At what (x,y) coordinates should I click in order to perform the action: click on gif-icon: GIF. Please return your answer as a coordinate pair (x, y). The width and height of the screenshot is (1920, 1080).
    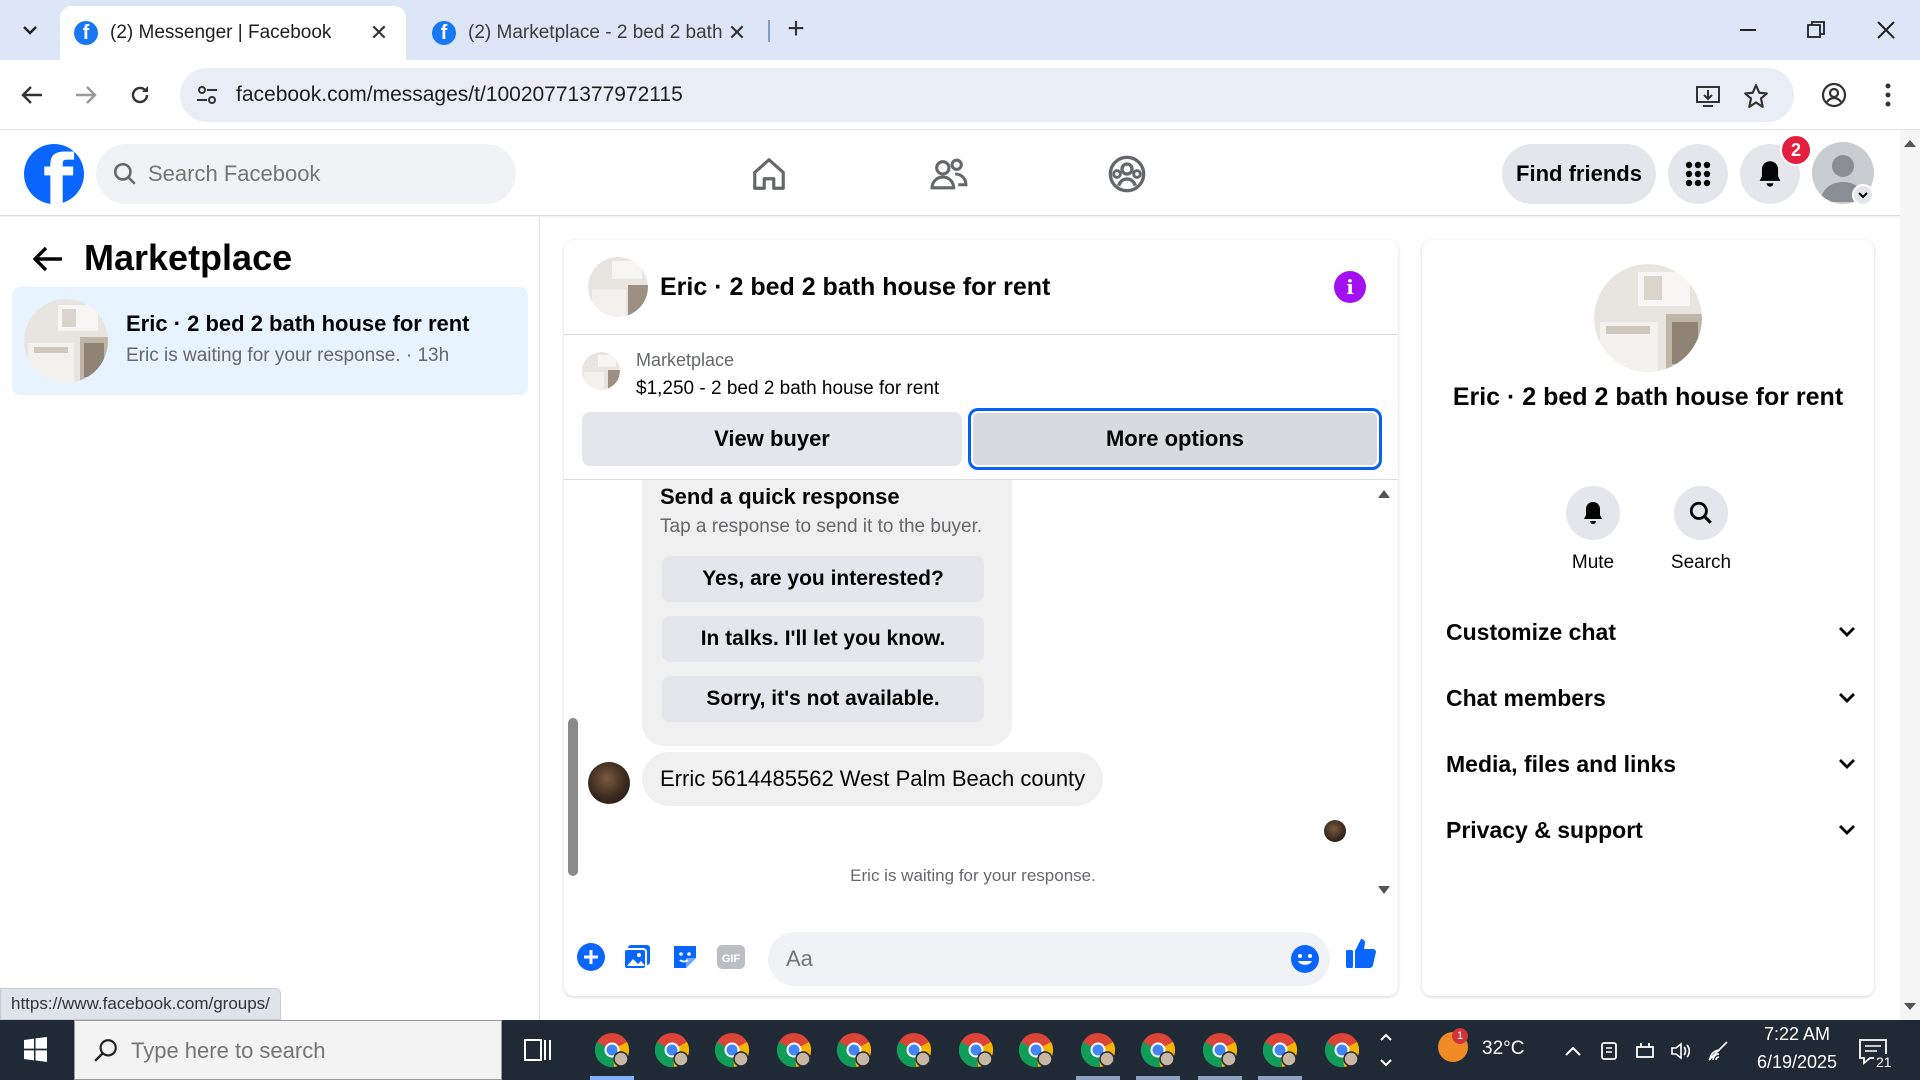
    Looking at the image, I should click on (731, 957).